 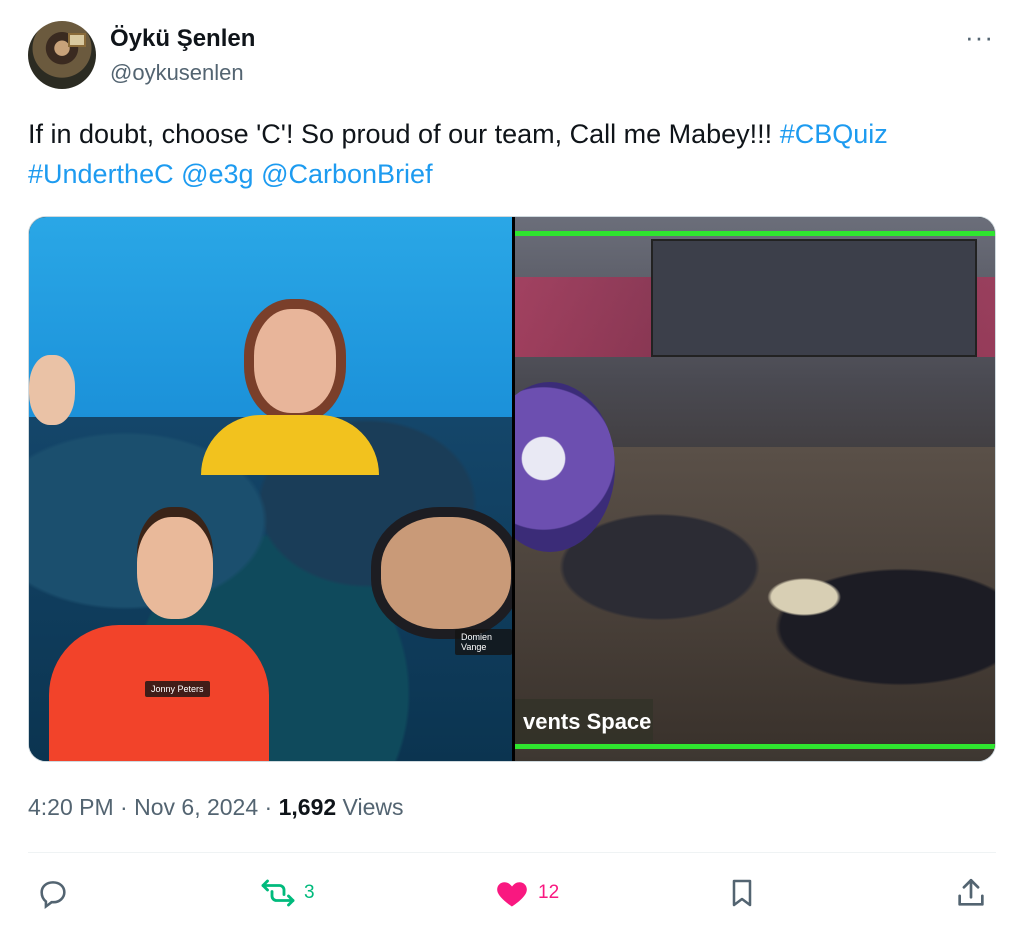 I want to click on reply-button, so click(x=53, y=893).